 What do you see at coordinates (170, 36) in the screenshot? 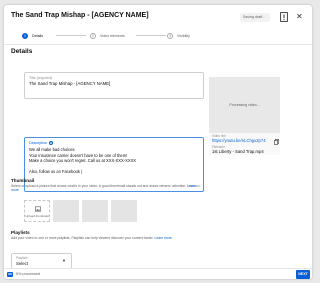
I see `step-number: 3` at bounding box center [170, 36].